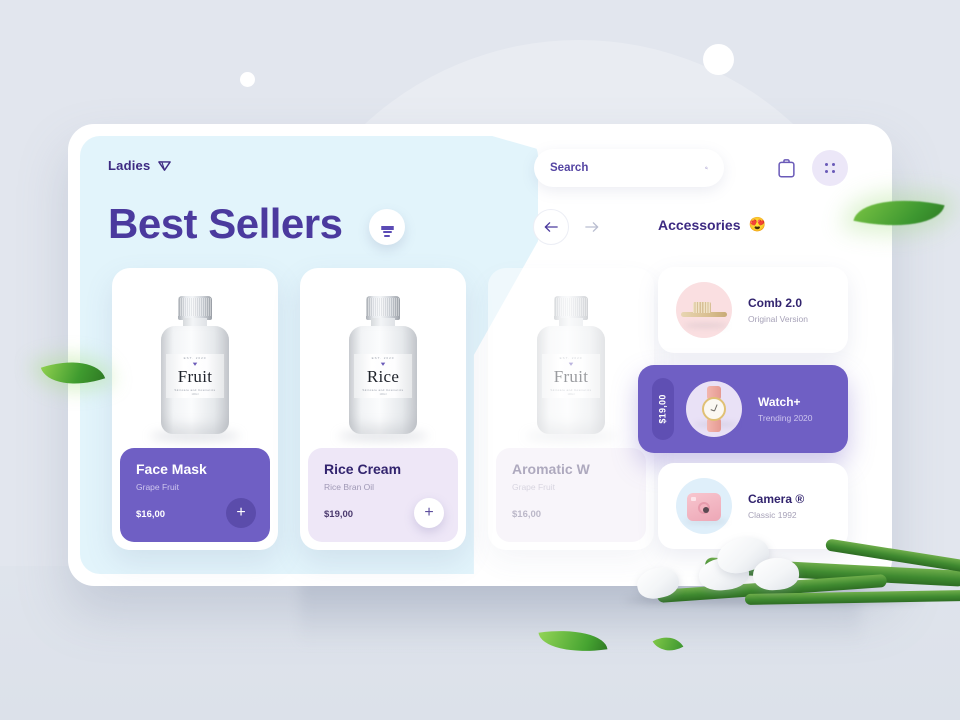  What do you see at coordinates (775, 303) in the screenshot?
I see `accessory-name: Comb 2.0` at bounding box center [775, 303].